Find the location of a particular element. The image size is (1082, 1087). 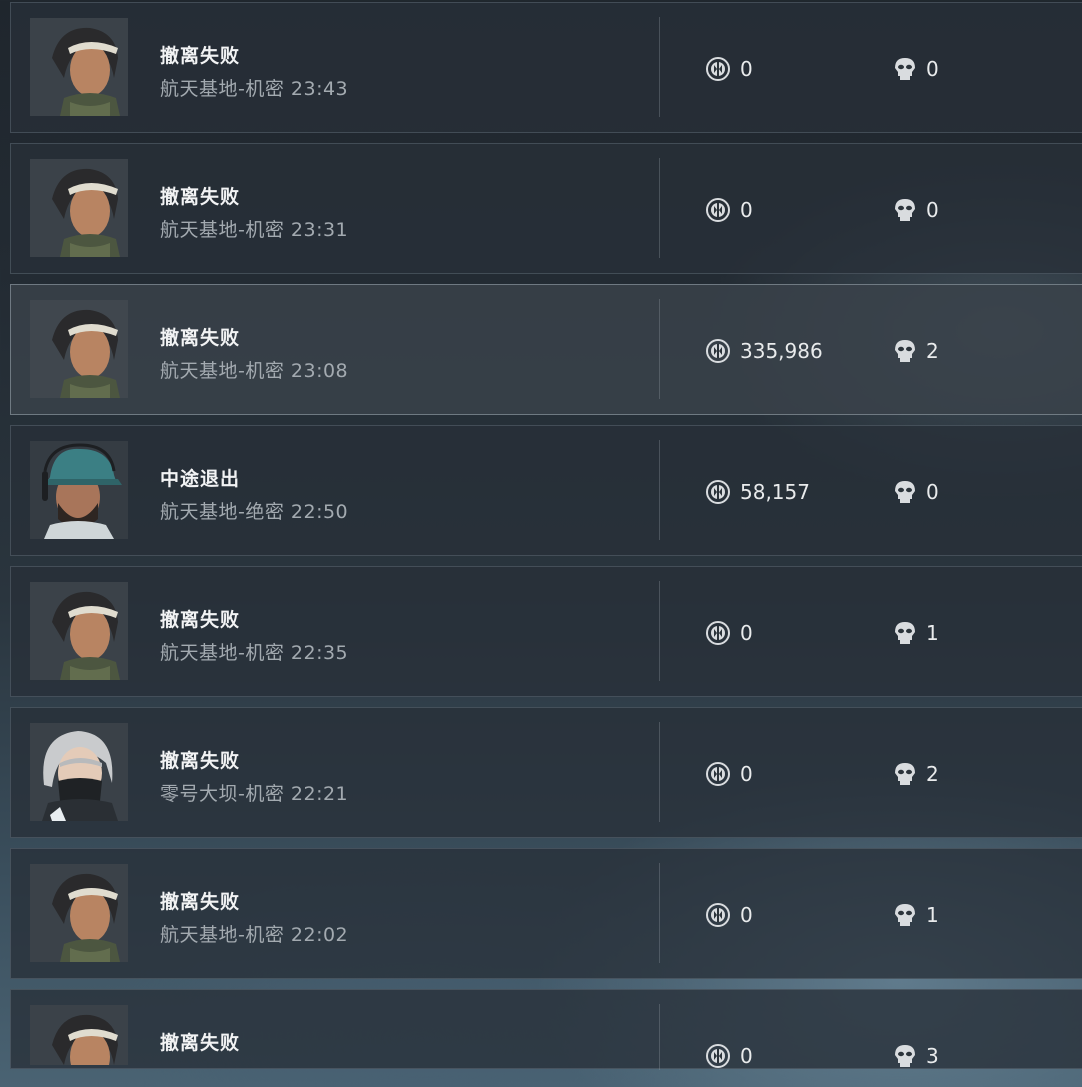

match-record-row: 中途退出 航天基地-绝密 22:50 58,157 0 is located at coordinates (546, 490).